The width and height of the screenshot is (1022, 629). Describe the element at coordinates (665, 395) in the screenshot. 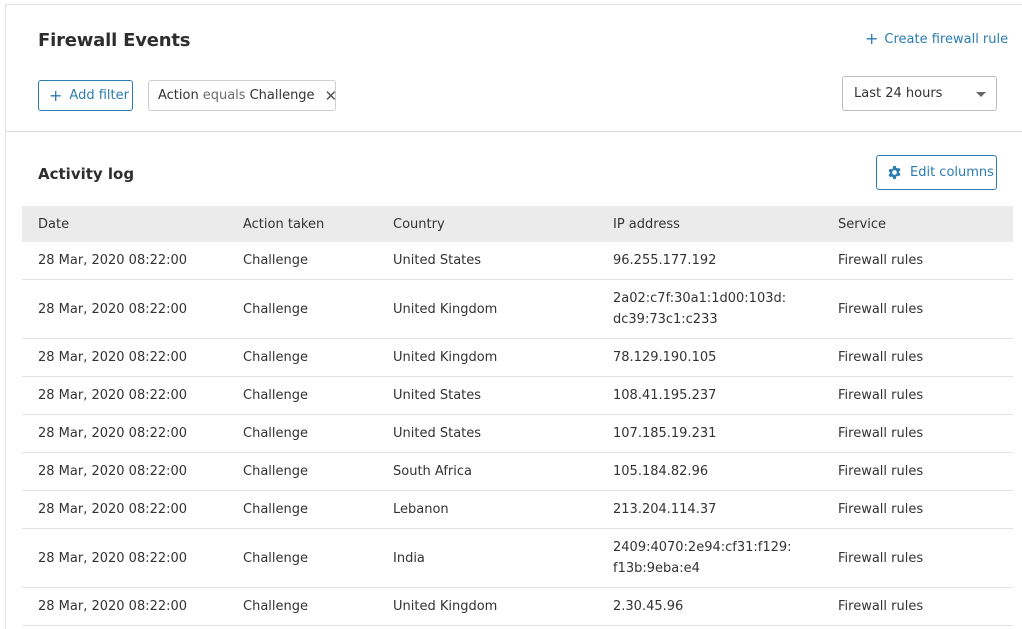

I see `ip-address: 108.41.195.237` at that location.